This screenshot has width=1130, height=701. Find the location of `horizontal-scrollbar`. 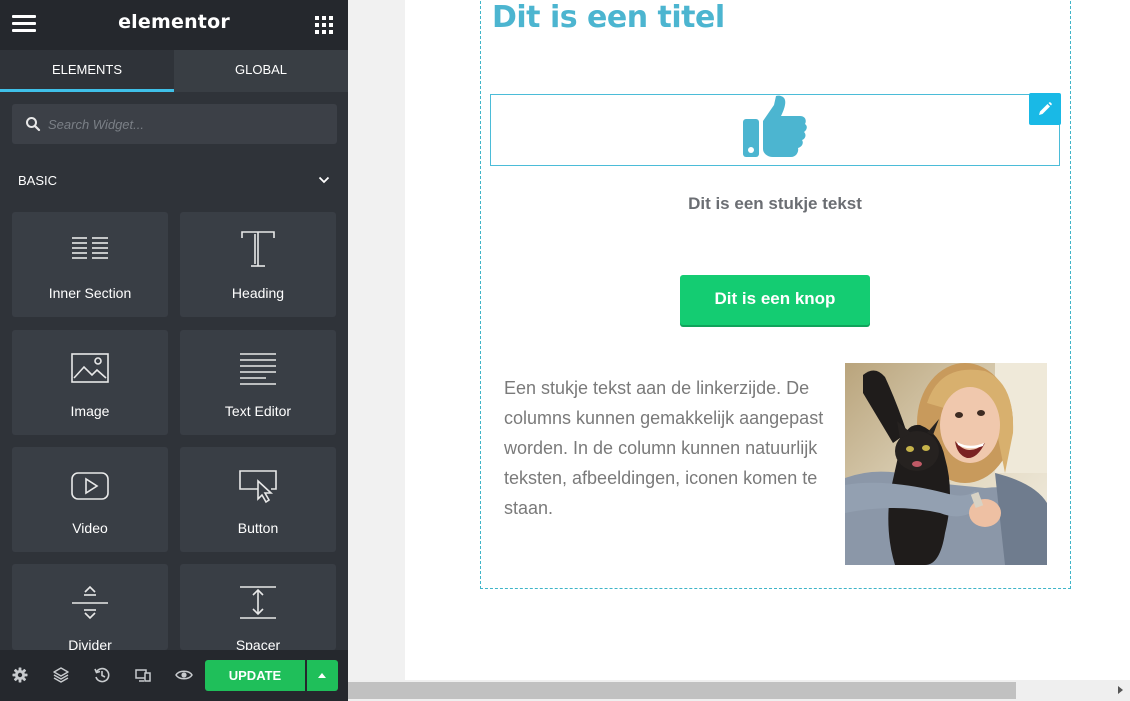

horizontal-scrollbar is located at coordinates (739, 690).